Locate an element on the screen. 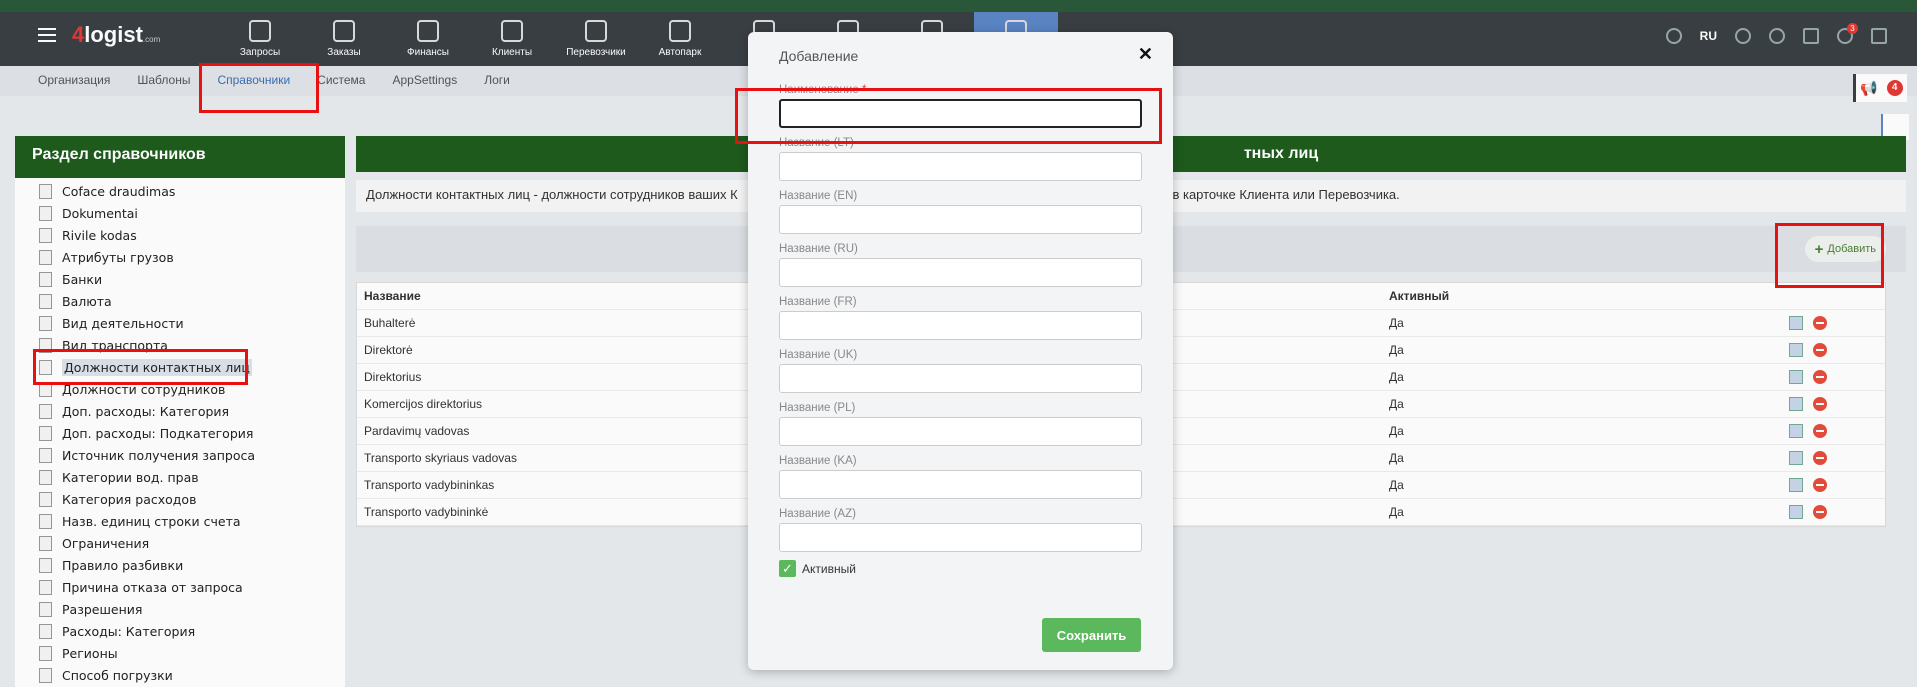  field-label: Название (FR) is located at coordinates (818, 302).